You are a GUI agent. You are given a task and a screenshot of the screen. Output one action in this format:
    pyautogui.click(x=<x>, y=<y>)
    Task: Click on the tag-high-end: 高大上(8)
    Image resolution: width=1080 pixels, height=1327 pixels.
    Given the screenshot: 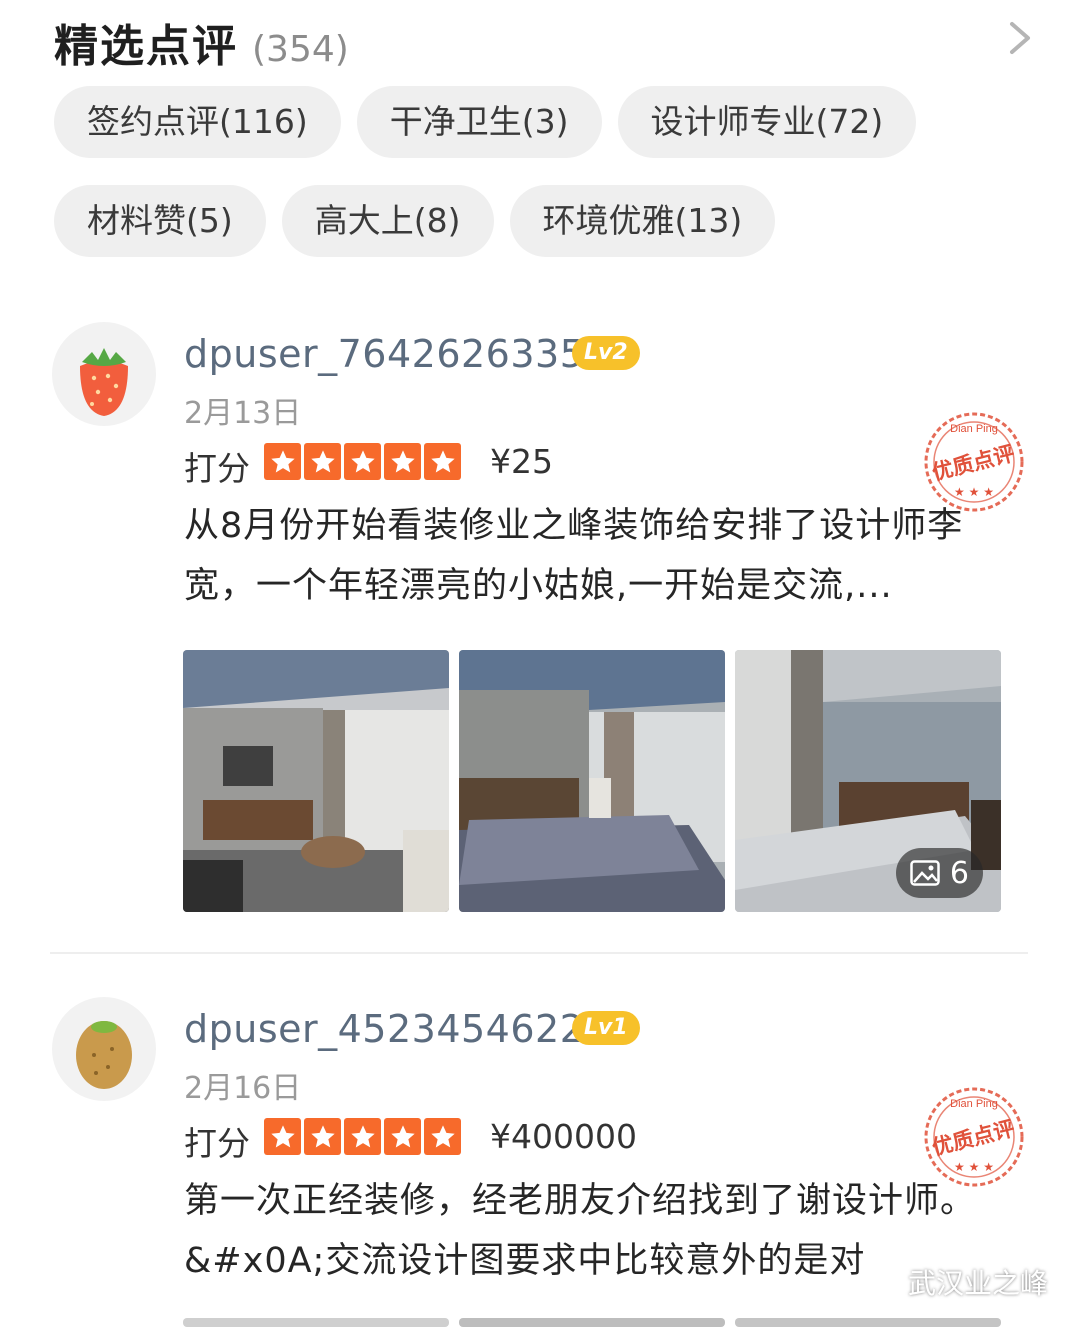 What is the action you would take?
    pyautogui.click(x=387, y=221)
    